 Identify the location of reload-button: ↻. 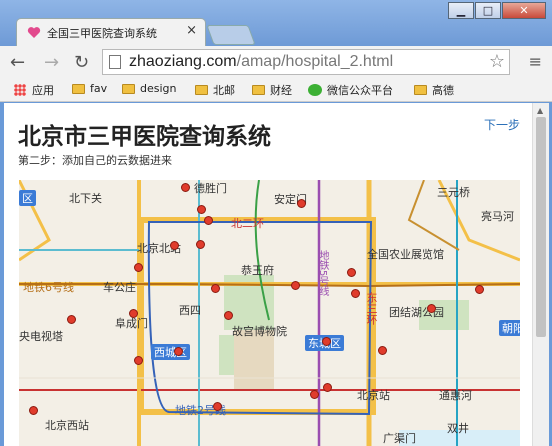
(81, 62).